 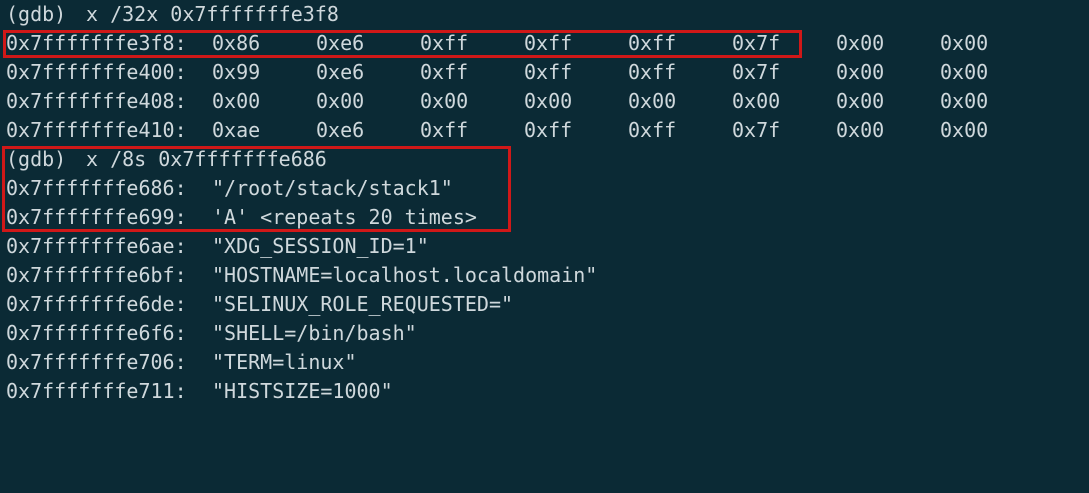 I want to click on memory-byte: 0x86, so click(x=236, y=43).